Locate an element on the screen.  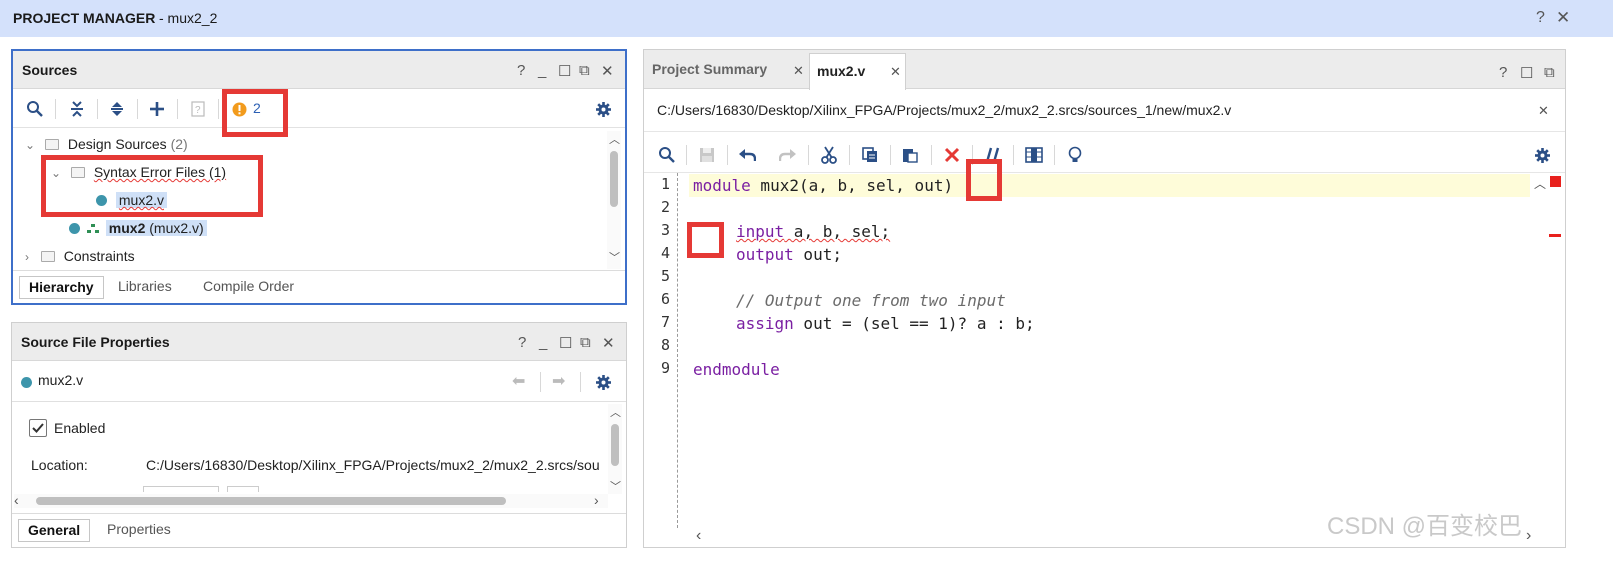
tab-general: General is located at coordinates (54, 530).